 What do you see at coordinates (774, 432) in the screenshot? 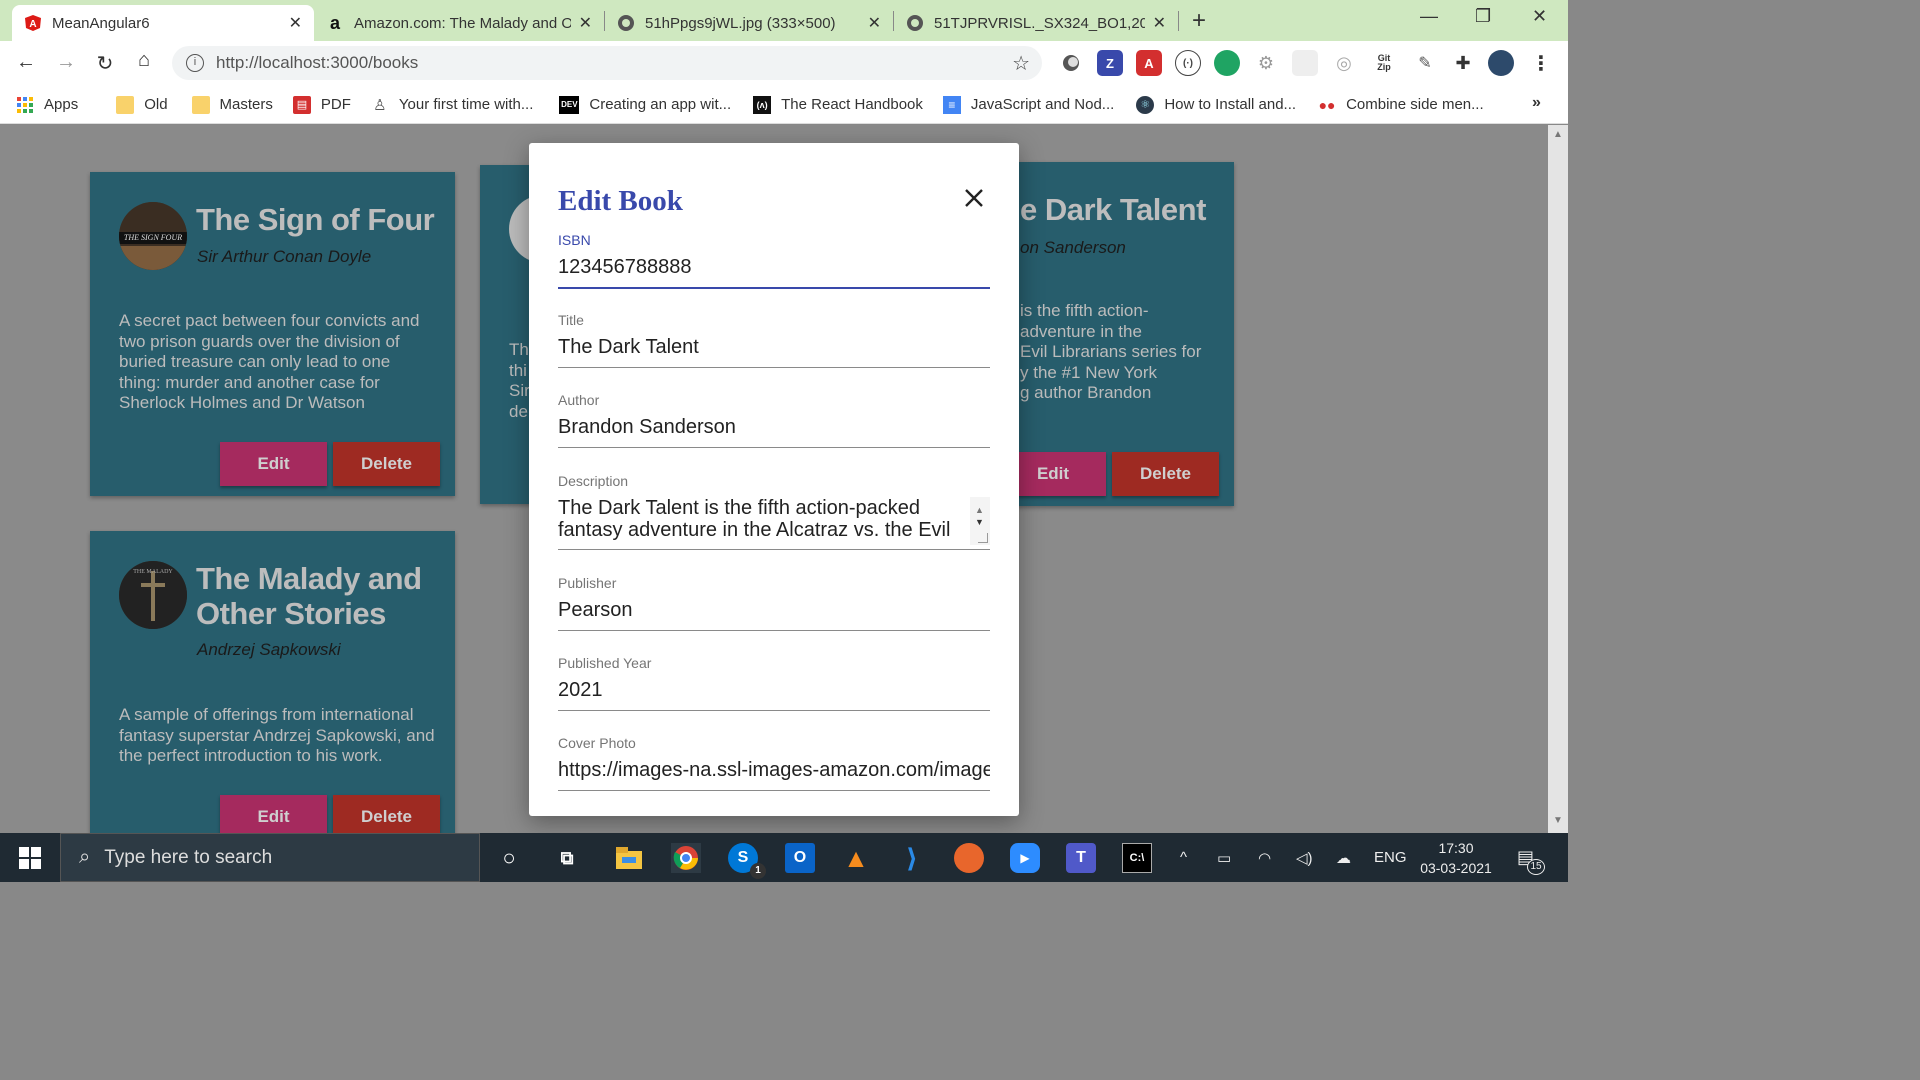
I see `author-input: Brandon Sanderson` at bounding box center [774, 432].